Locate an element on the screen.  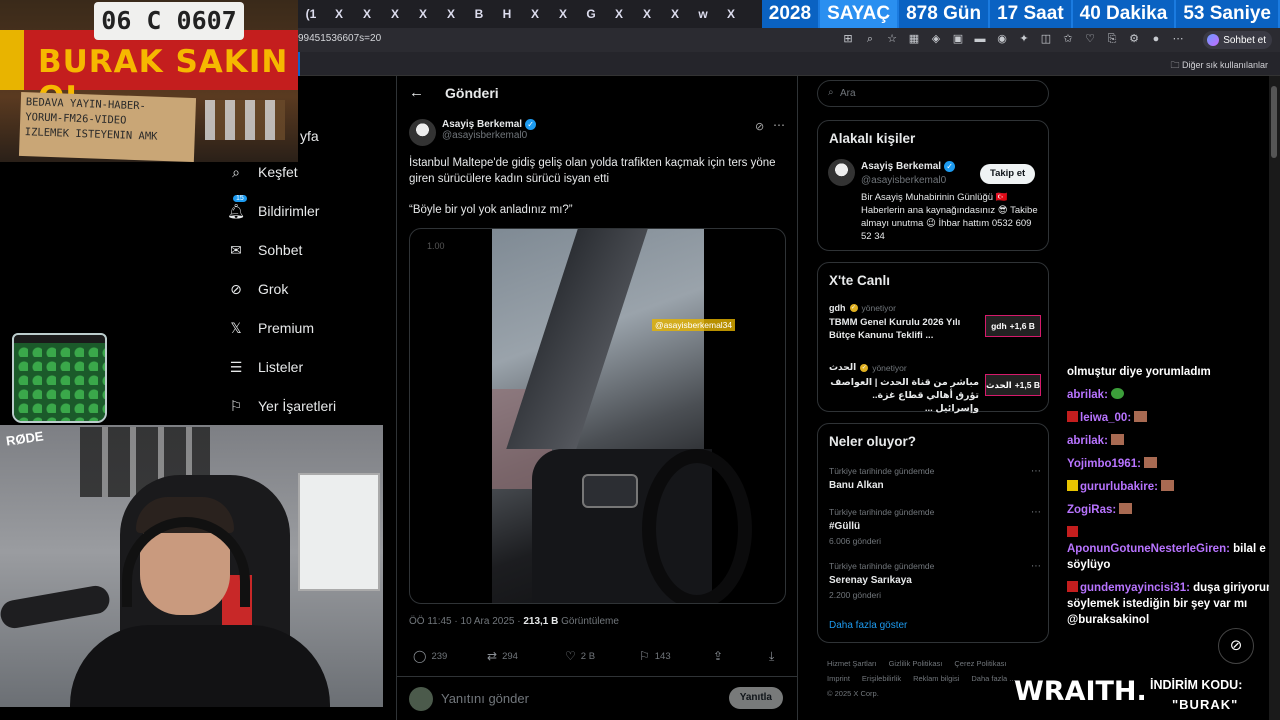
nav-lists: ☰ Listeler is located at coordinates (265, 367).